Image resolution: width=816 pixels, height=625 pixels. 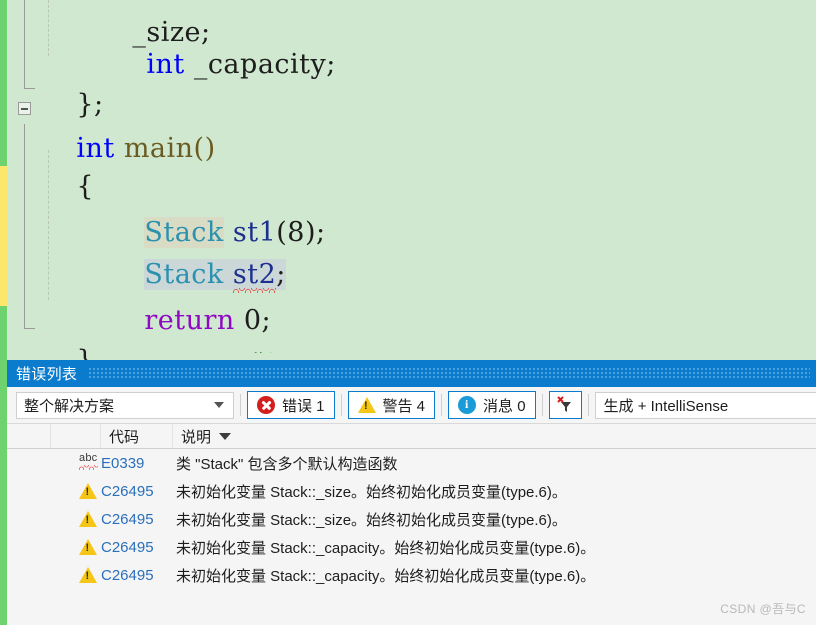 I want to click on gutter-unsaved-changes-marker, so click(x=3, y=236).